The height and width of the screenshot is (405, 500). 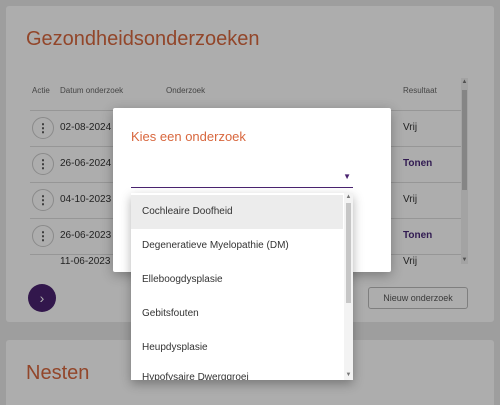 I want to click on caret-down-icon: ▼, so click(x=347, y=176).